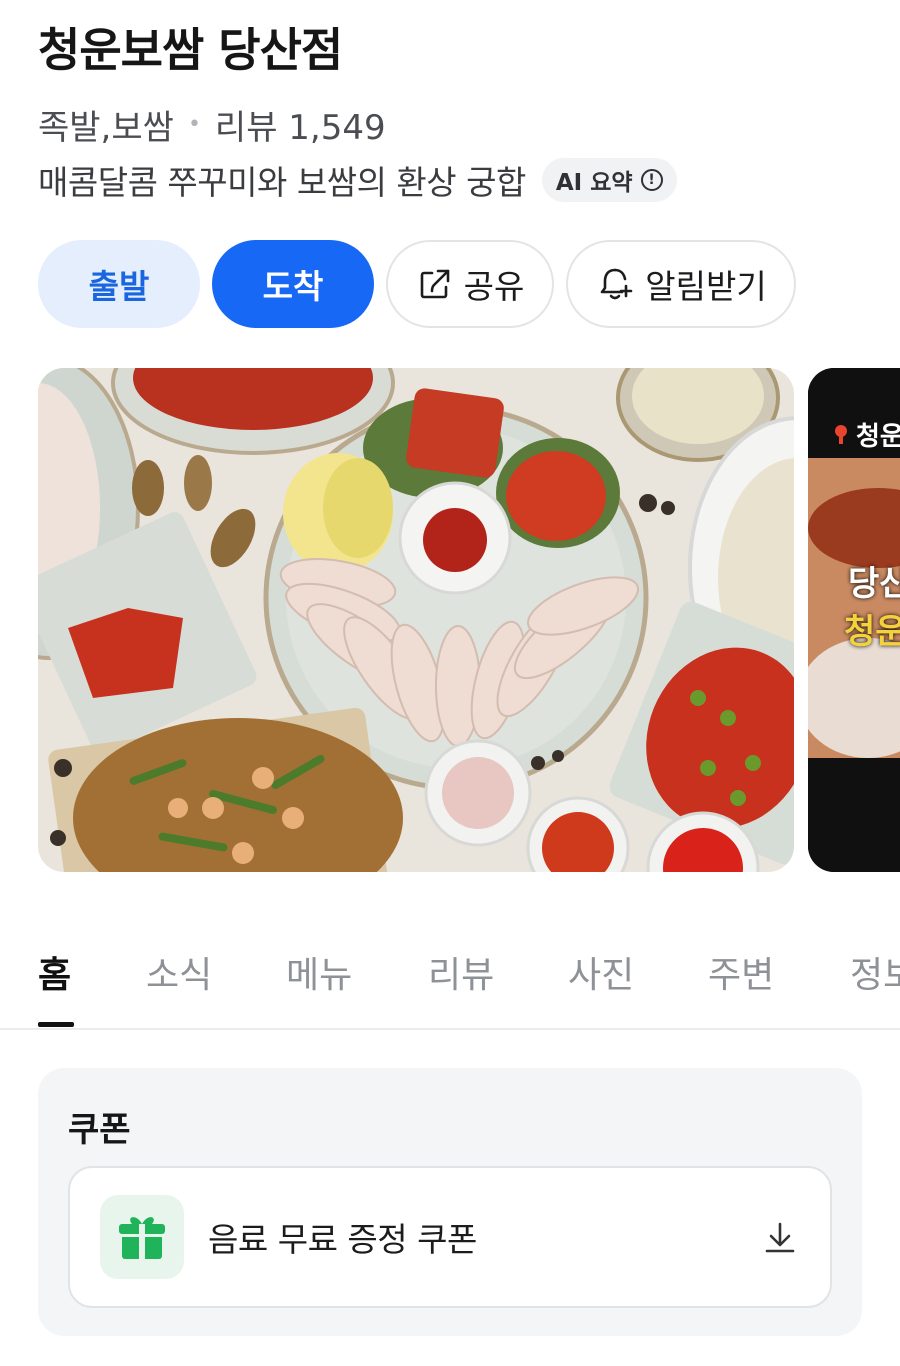 The height and width of the screenshot is (1366, 900). What do you see at coordinates (874, 584) in the screenshot?
I see `next-photo-caption-1: 당산` at bounding box center [874, 584].